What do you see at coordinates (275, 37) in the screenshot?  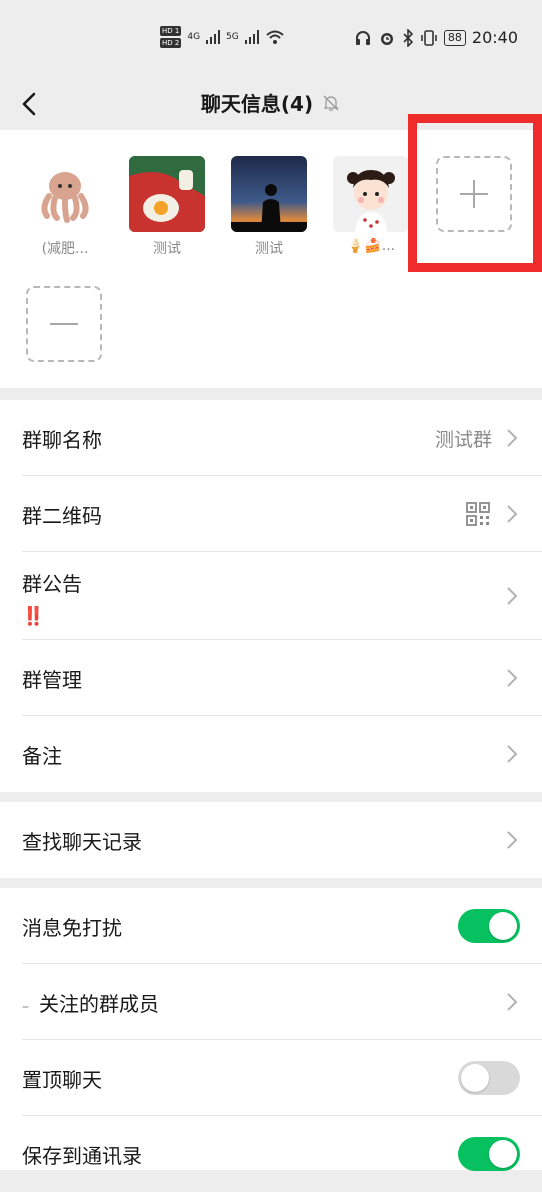 I see `wifi-icon` at bounding box center [275, 37].